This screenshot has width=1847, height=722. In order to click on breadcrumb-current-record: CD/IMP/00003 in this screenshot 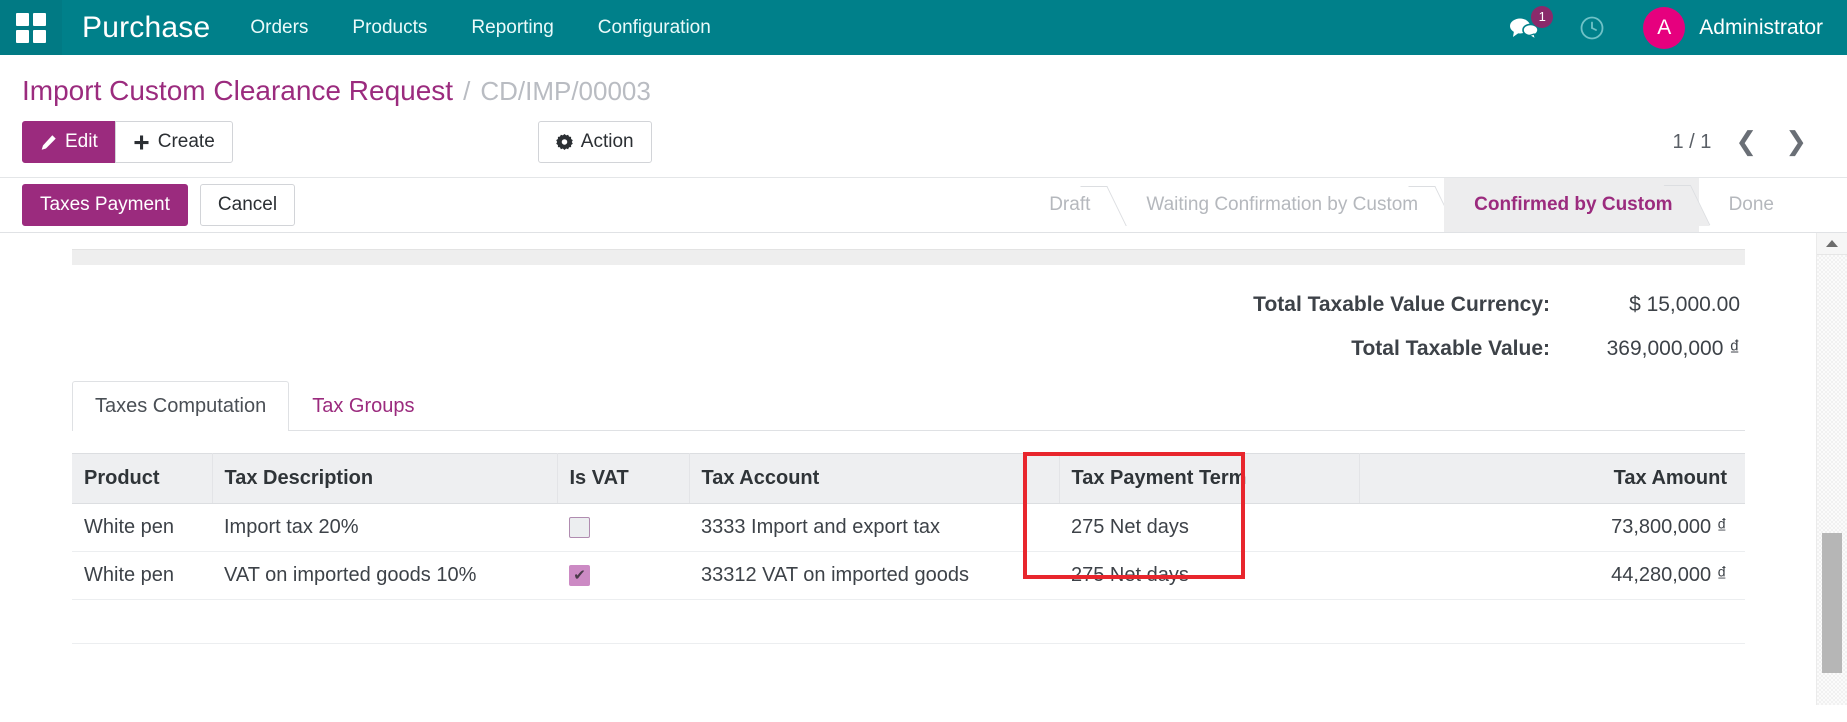, I will do `click(565, 91)`.